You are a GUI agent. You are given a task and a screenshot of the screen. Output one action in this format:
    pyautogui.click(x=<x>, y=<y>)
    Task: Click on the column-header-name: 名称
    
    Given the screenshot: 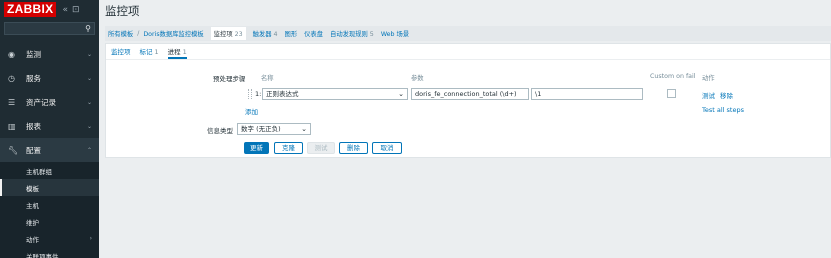 What is the action you would take?
    pyautogui.click(x=267, y=78)
    